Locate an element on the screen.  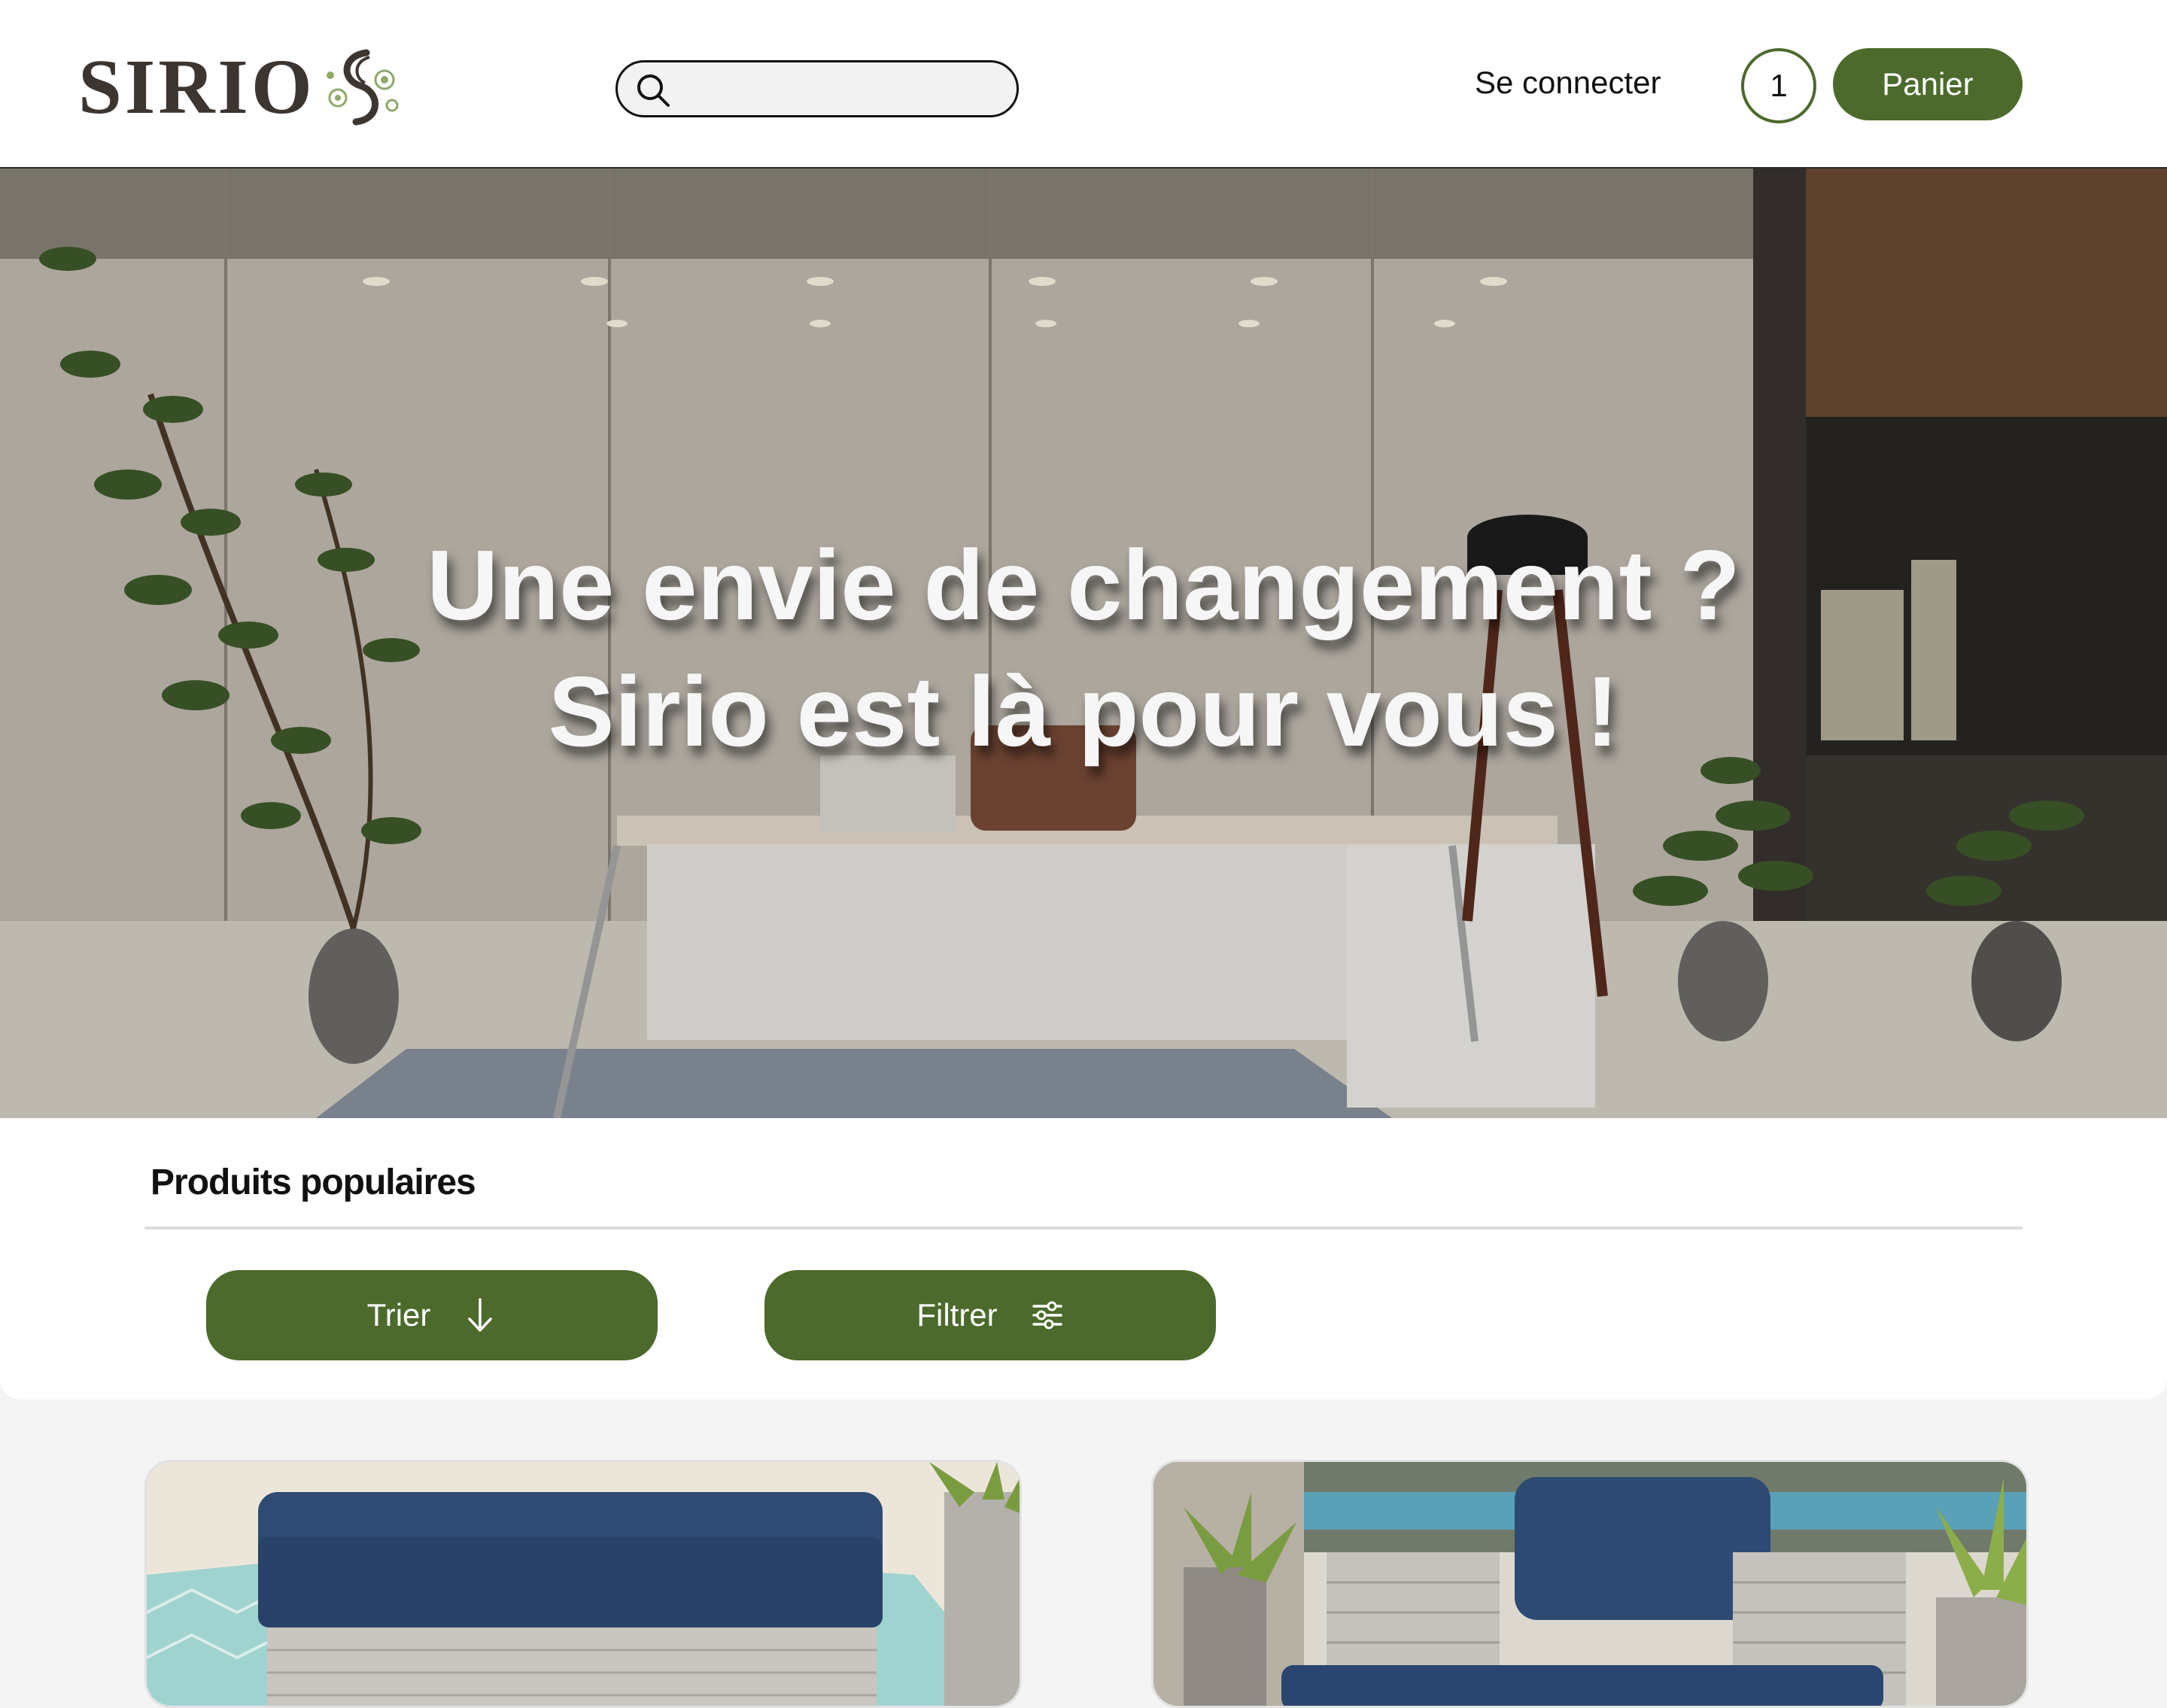
product-image-ottoman is located at coordinates (583, 1584).